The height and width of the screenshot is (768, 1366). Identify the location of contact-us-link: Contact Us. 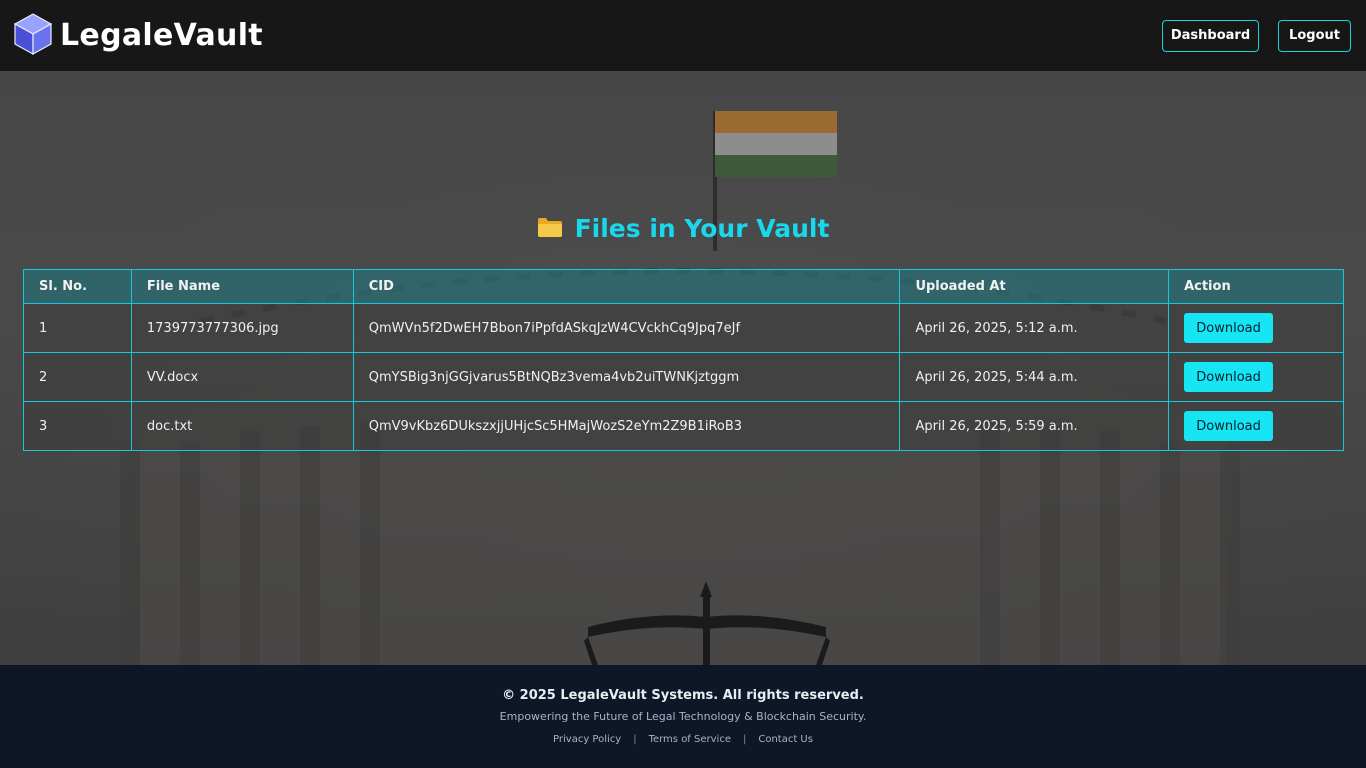
(785, 739).